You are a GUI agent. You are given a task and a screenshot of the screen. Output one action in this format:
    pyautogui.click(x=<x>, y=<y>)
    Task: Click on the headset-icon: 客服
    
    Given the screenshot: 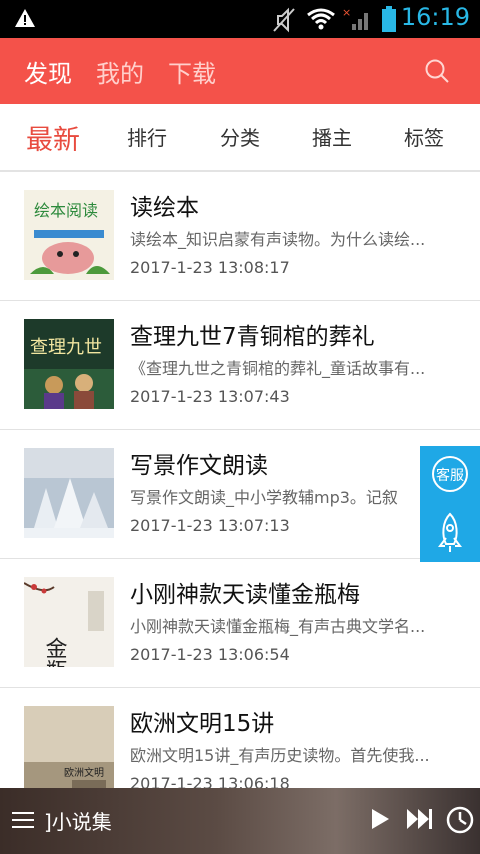 What is the action you would take?
    pyautogui.click(x=450, y=474)
    